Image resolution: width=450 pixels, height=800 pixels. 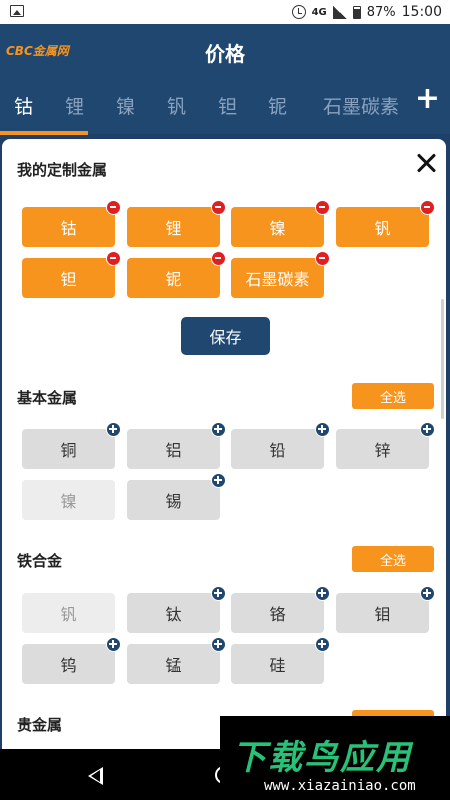 I want to click on save-button: 保存, so click(x=225, y=336).